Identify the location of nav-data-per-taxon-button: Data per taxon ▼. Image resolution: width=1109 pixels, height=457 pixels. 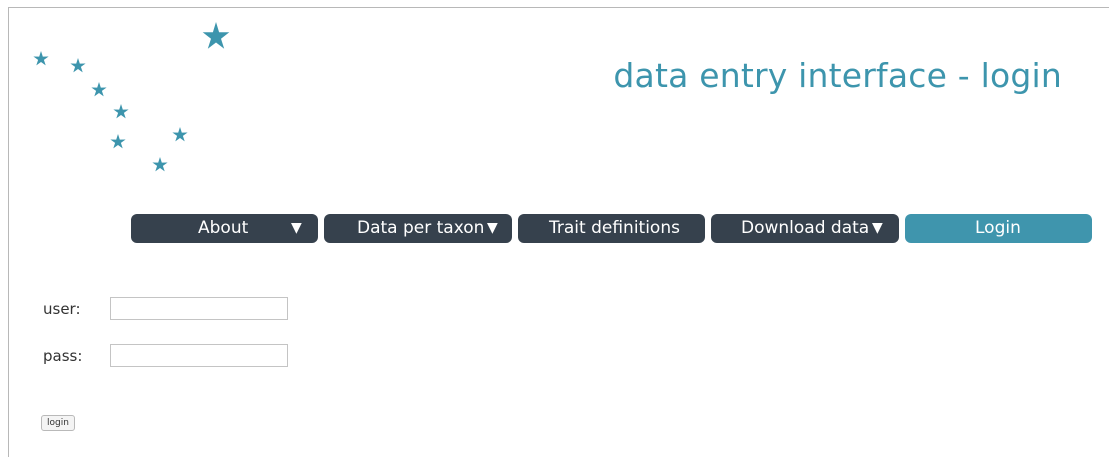
(418, 228).